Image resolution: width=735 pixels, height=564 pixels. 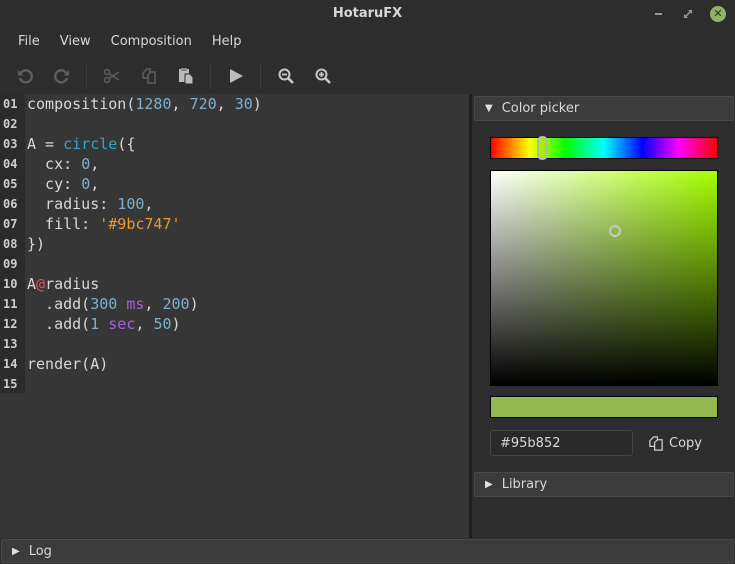 What do you see at coordinates (604, 148) in the screenshot?
I see `hue-slider` at bounding box center [604, 148].